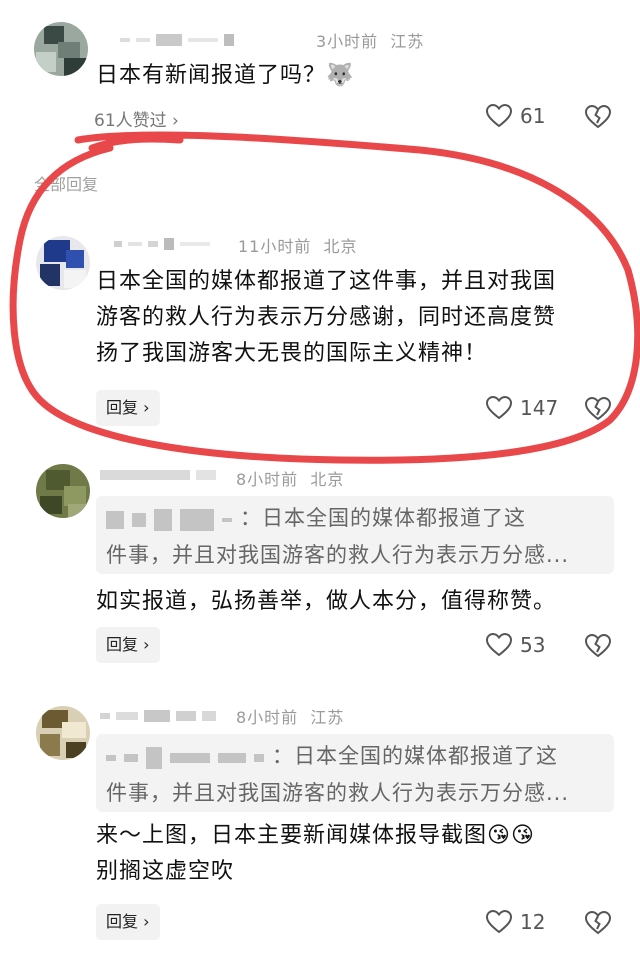  I want to click on reply-text: 如实报道，弘扬善举，做人本分，值得称赞。, so click(326, 601).